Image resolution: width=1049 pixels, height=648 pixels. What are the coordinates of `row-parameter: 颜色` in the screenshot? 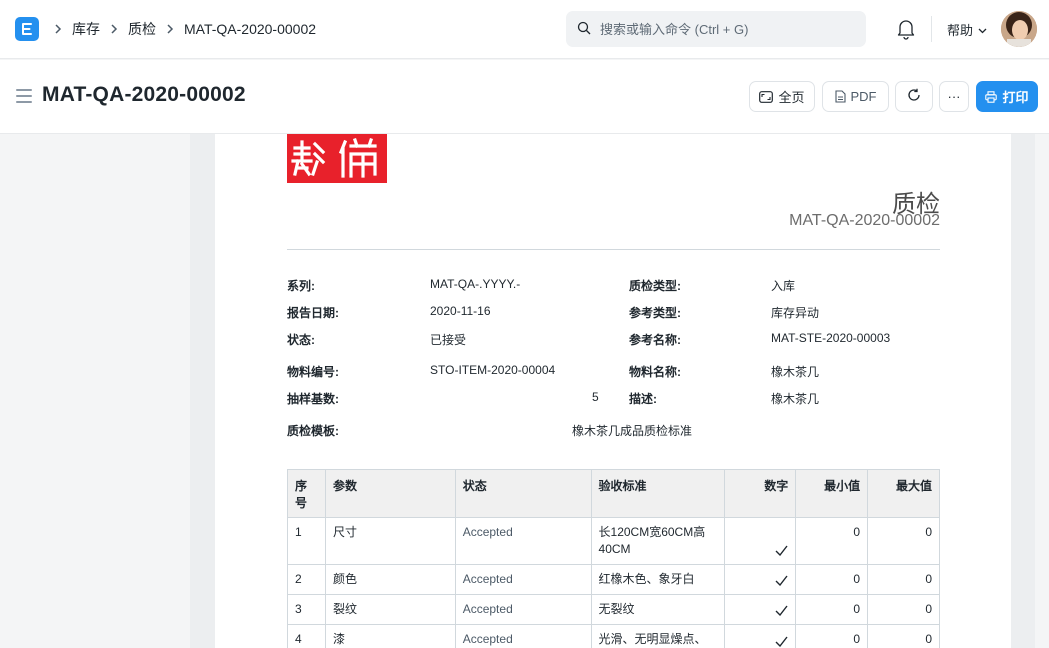 It's located at (390, 579).